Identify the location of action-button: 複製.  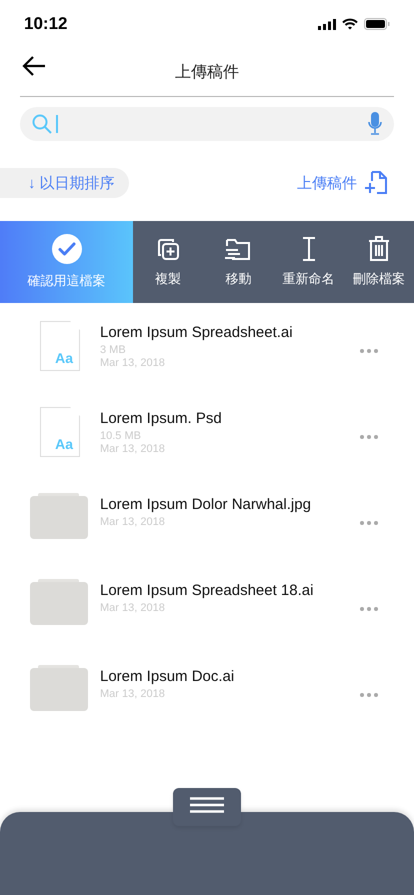
(168, 262).